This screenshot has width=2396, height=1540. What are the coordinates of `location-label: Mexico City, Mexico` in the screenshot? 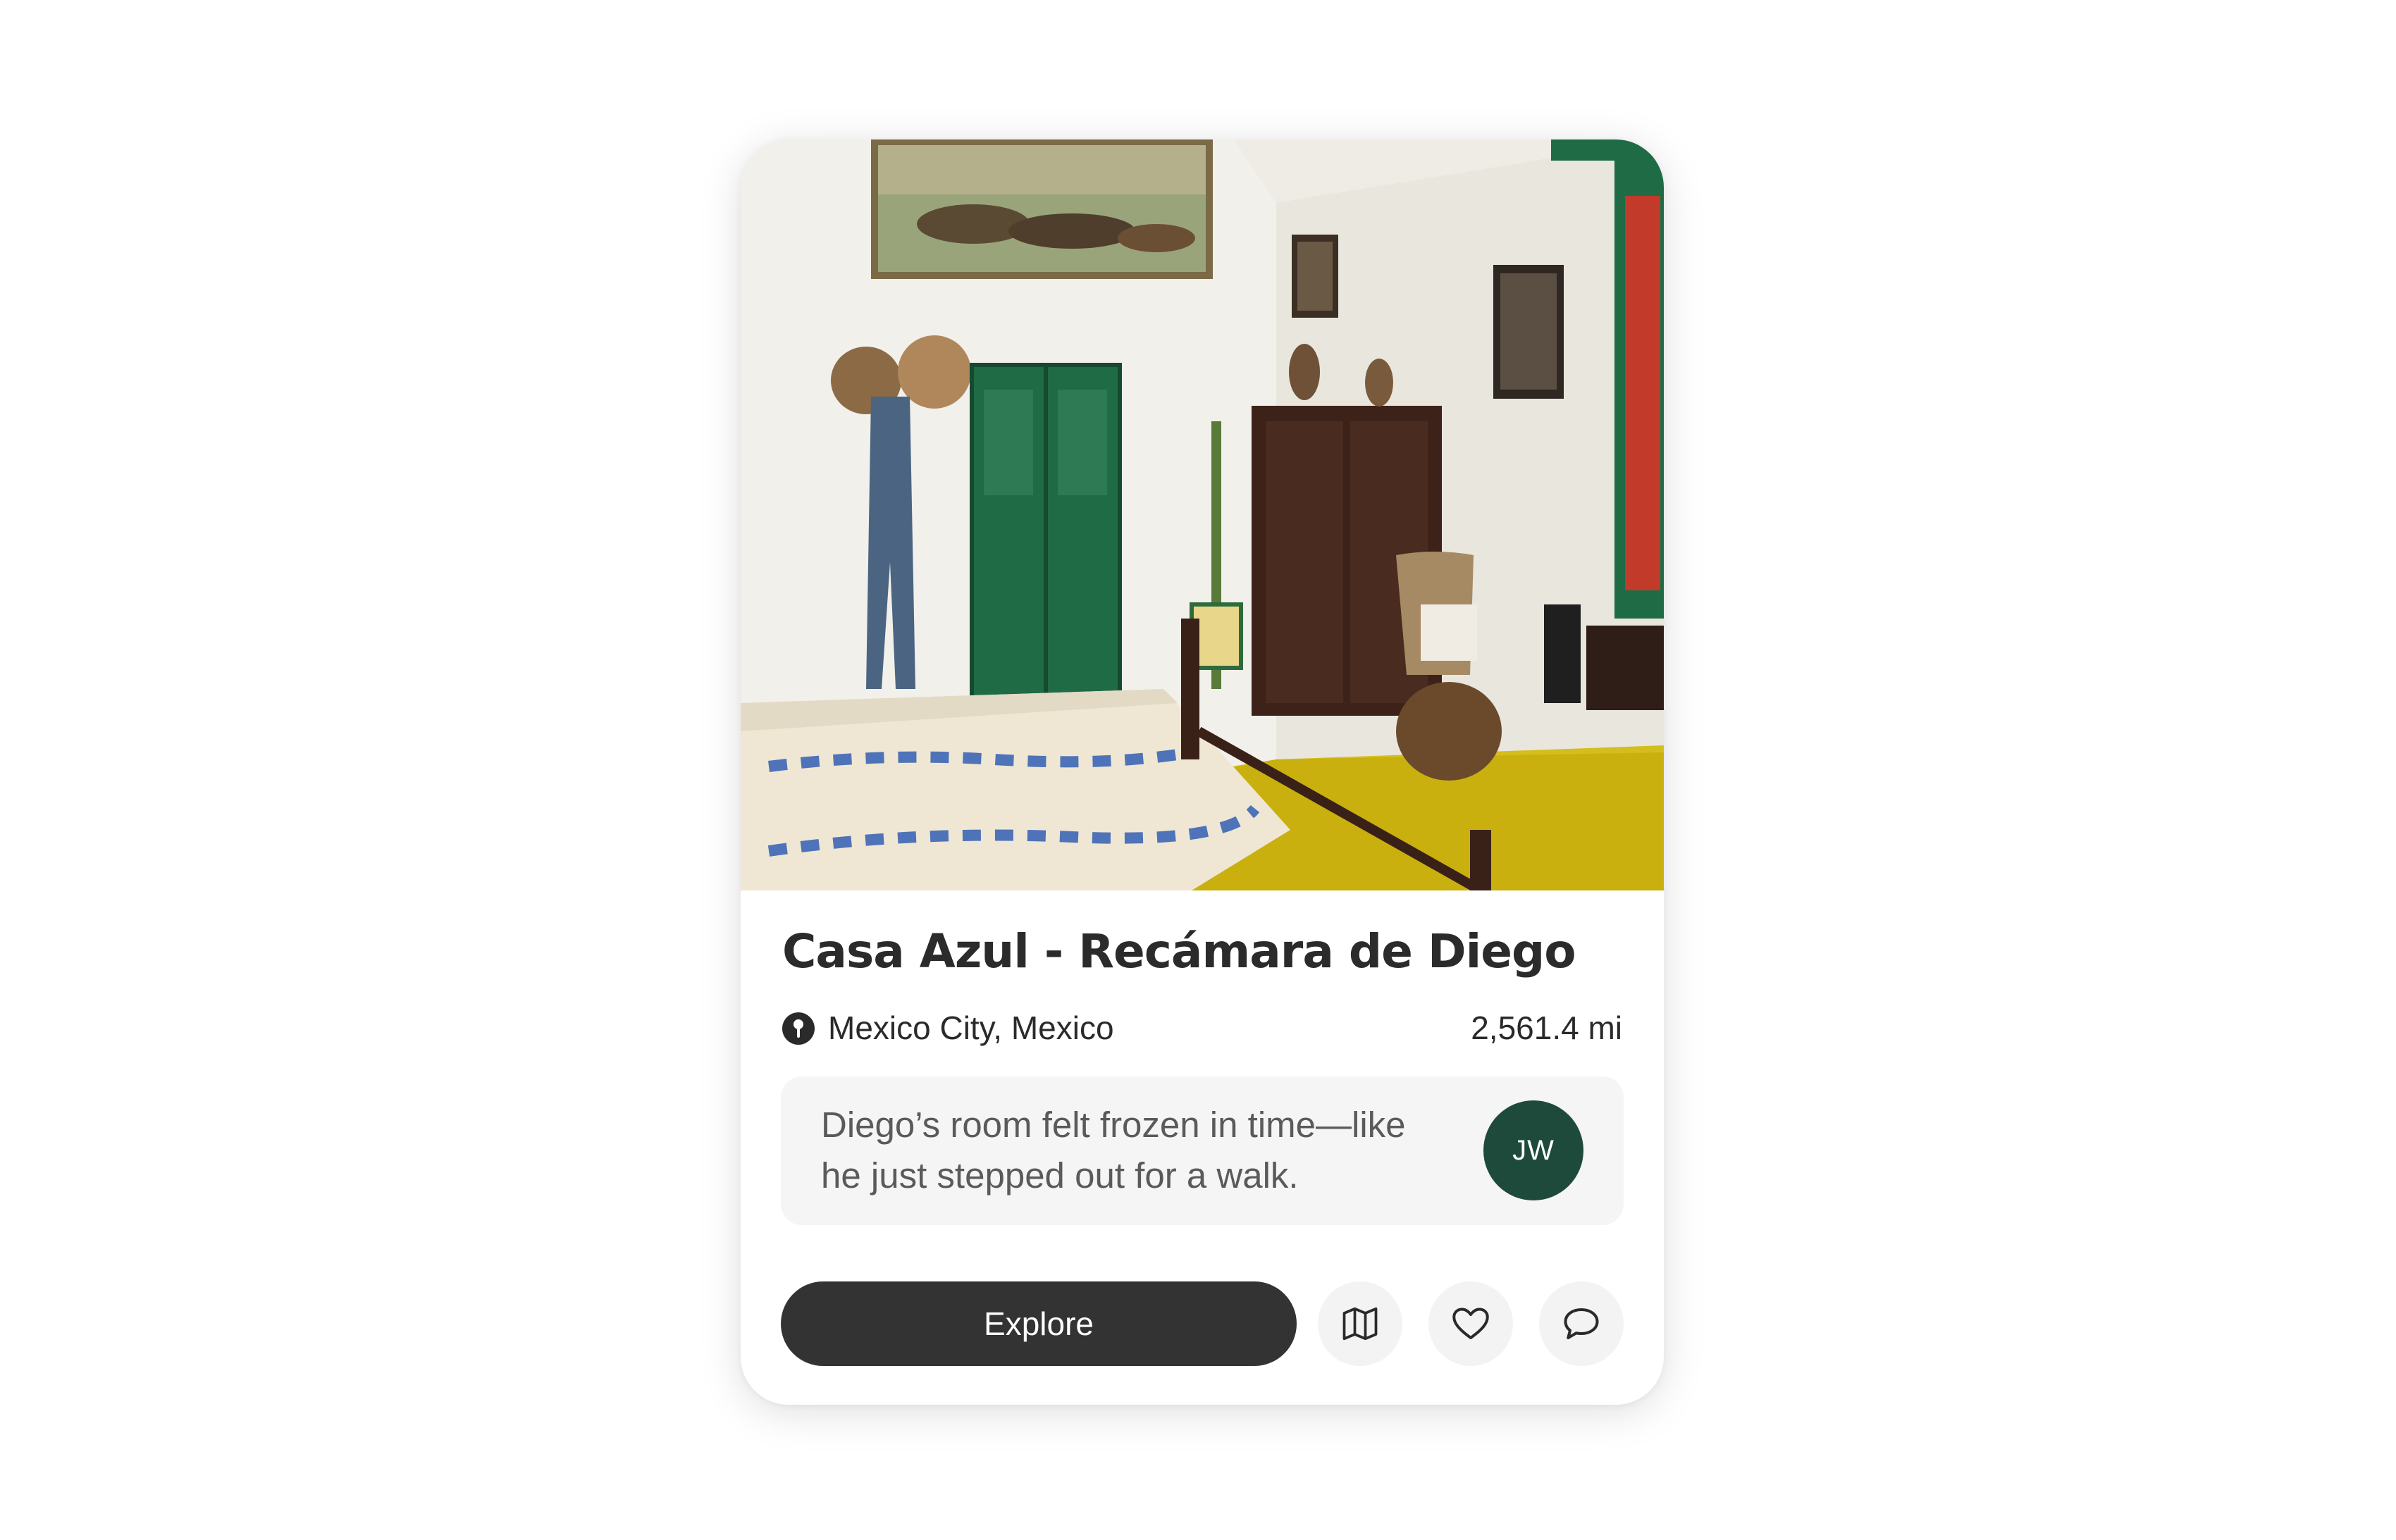 It's located at (971, 1028).